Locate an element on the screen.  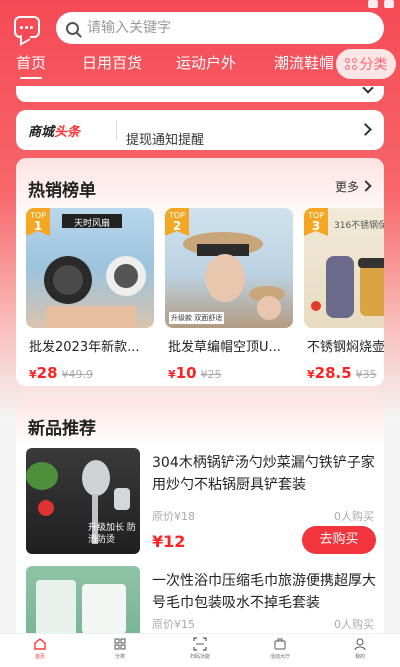
header is located at coordinates (200, 30).